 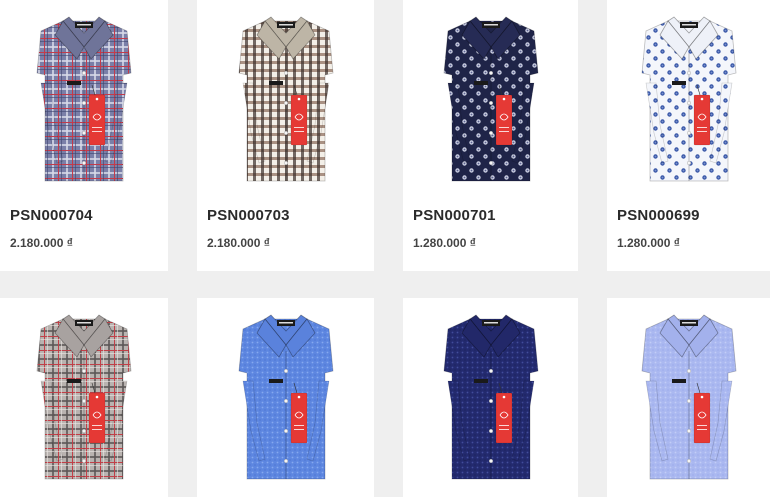 I want to click on product-name-link: PSN000699, so click(x=658, y=215).